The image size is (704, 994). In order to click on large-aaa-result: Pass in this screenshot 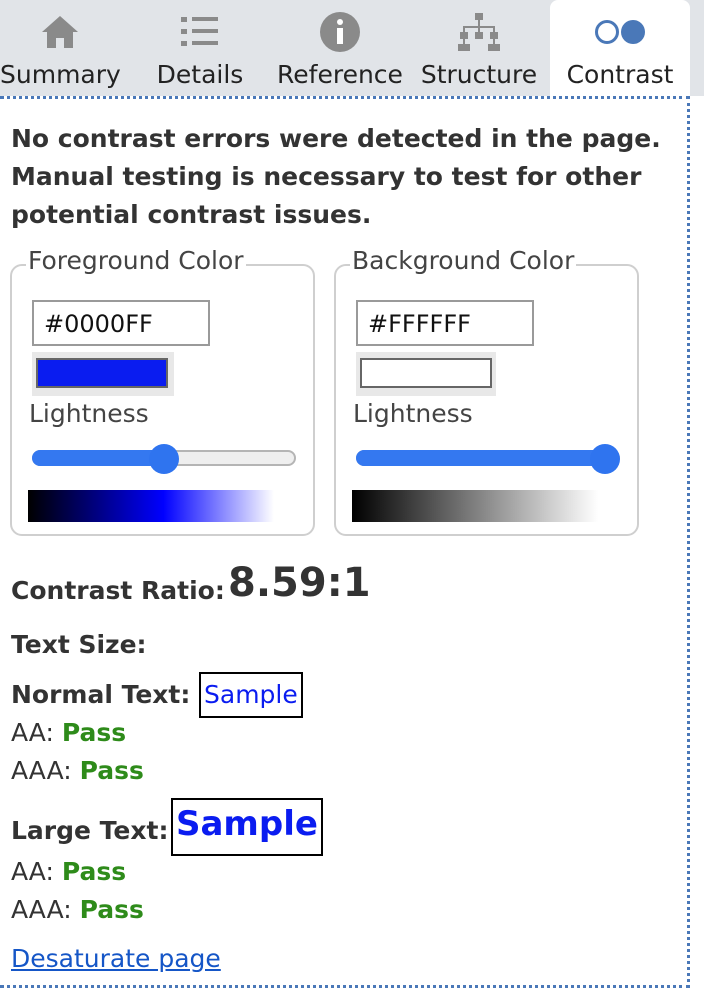, I will do `click(111, 909)`.